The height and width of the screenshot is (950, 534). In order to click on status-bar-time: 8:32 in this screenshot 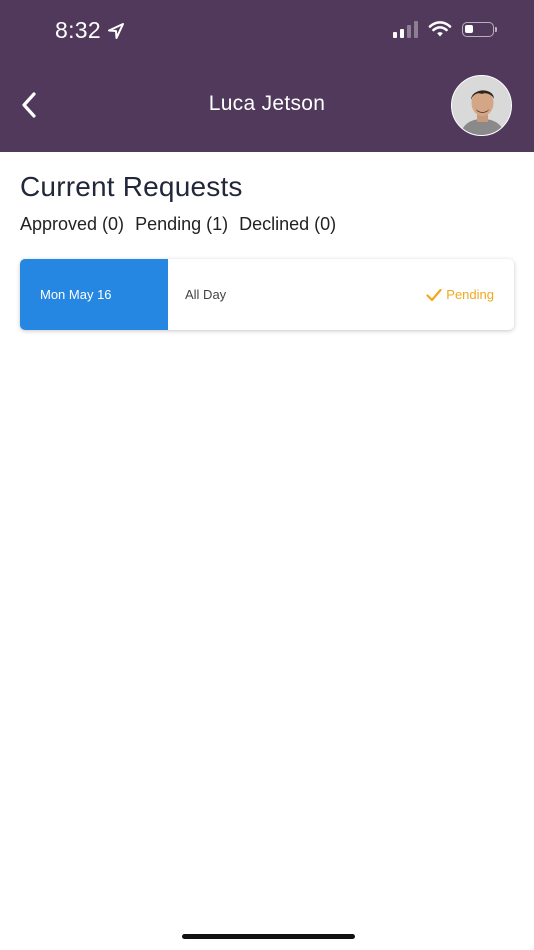, I will do `click(90, 30)`.